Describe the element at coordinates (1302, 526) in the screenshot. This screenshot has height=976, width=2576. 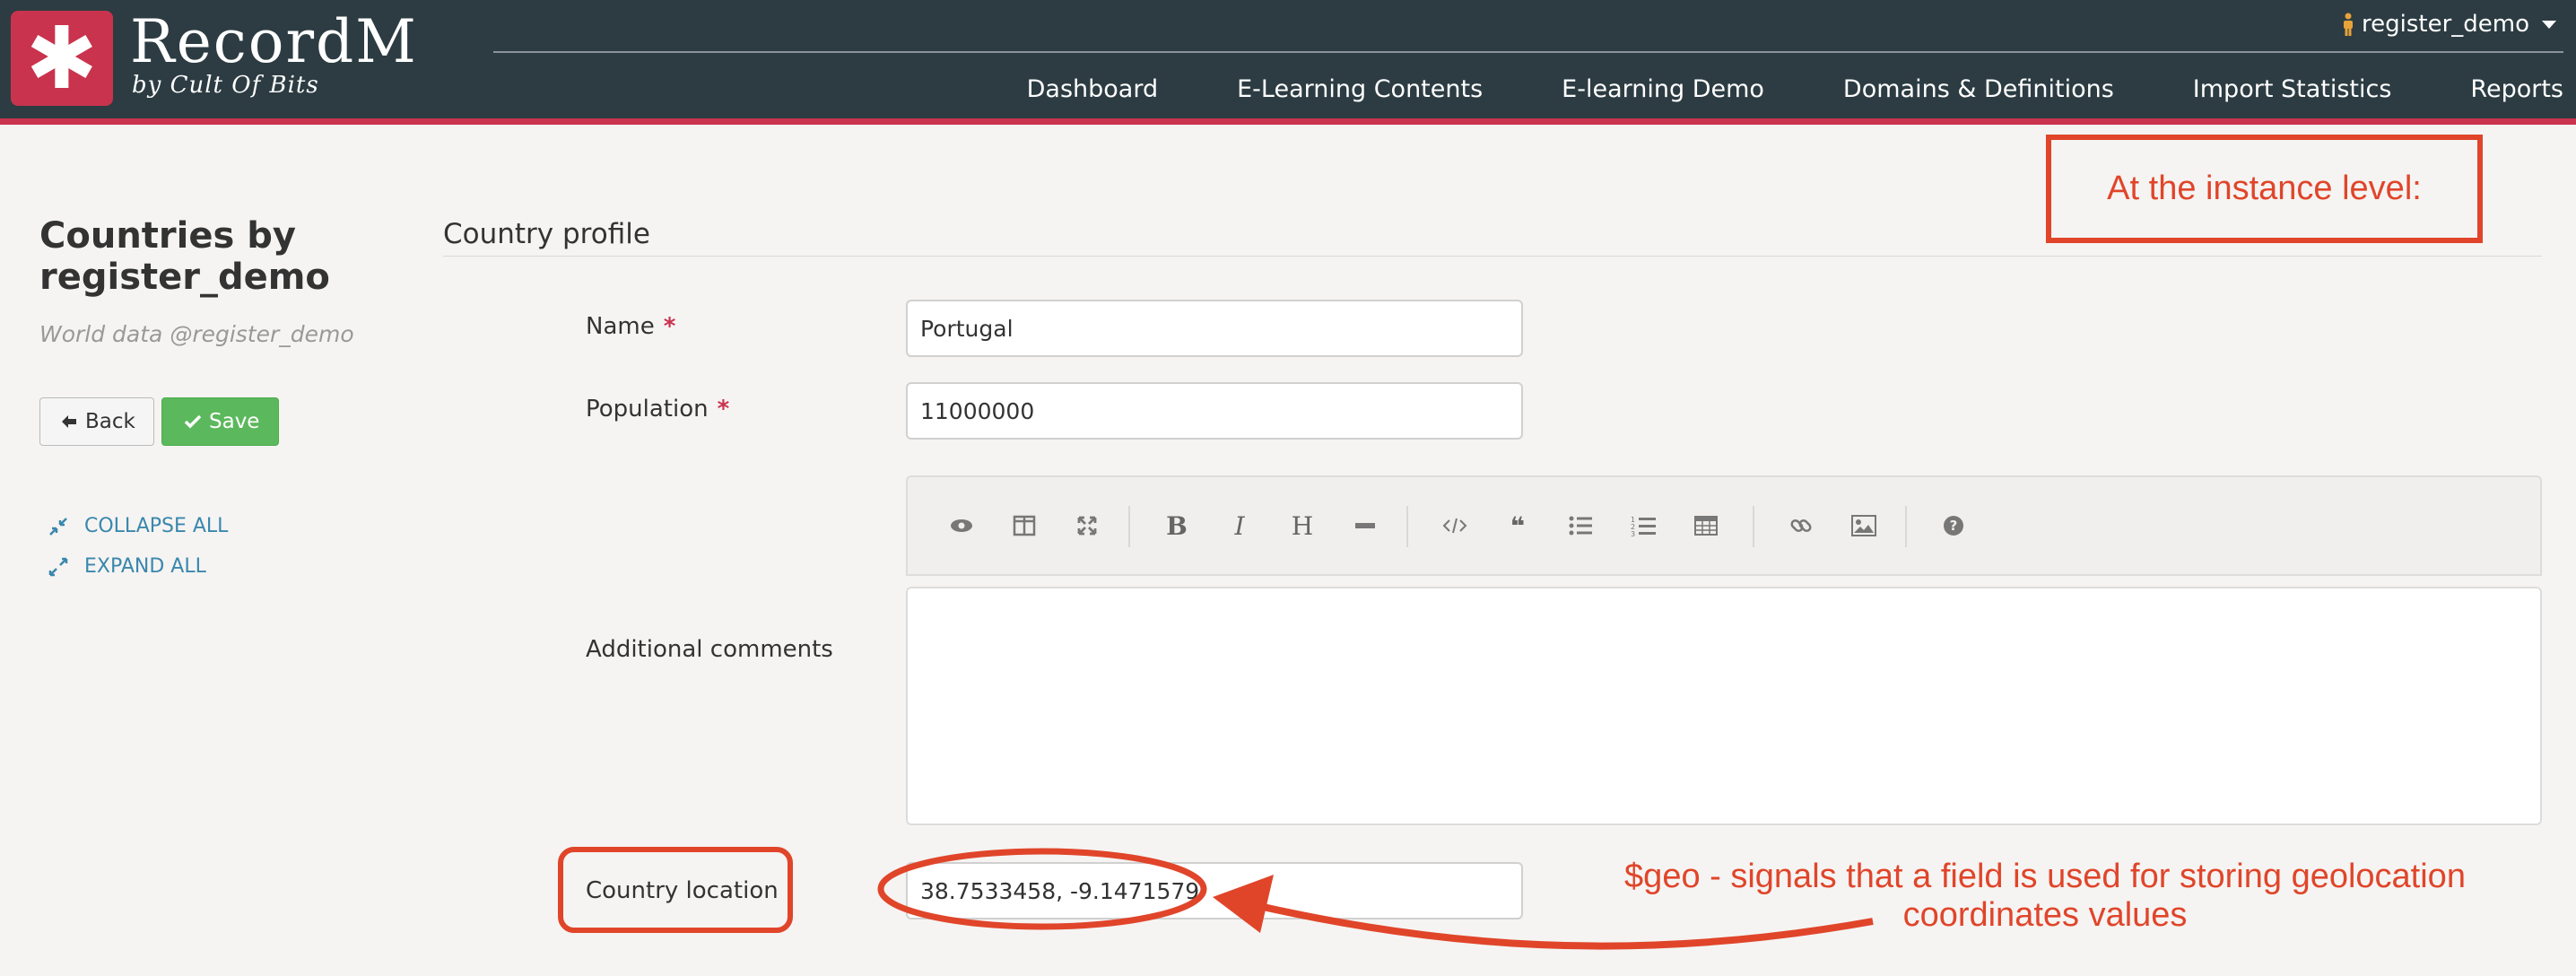
I see `heading-icon: H` at that location.